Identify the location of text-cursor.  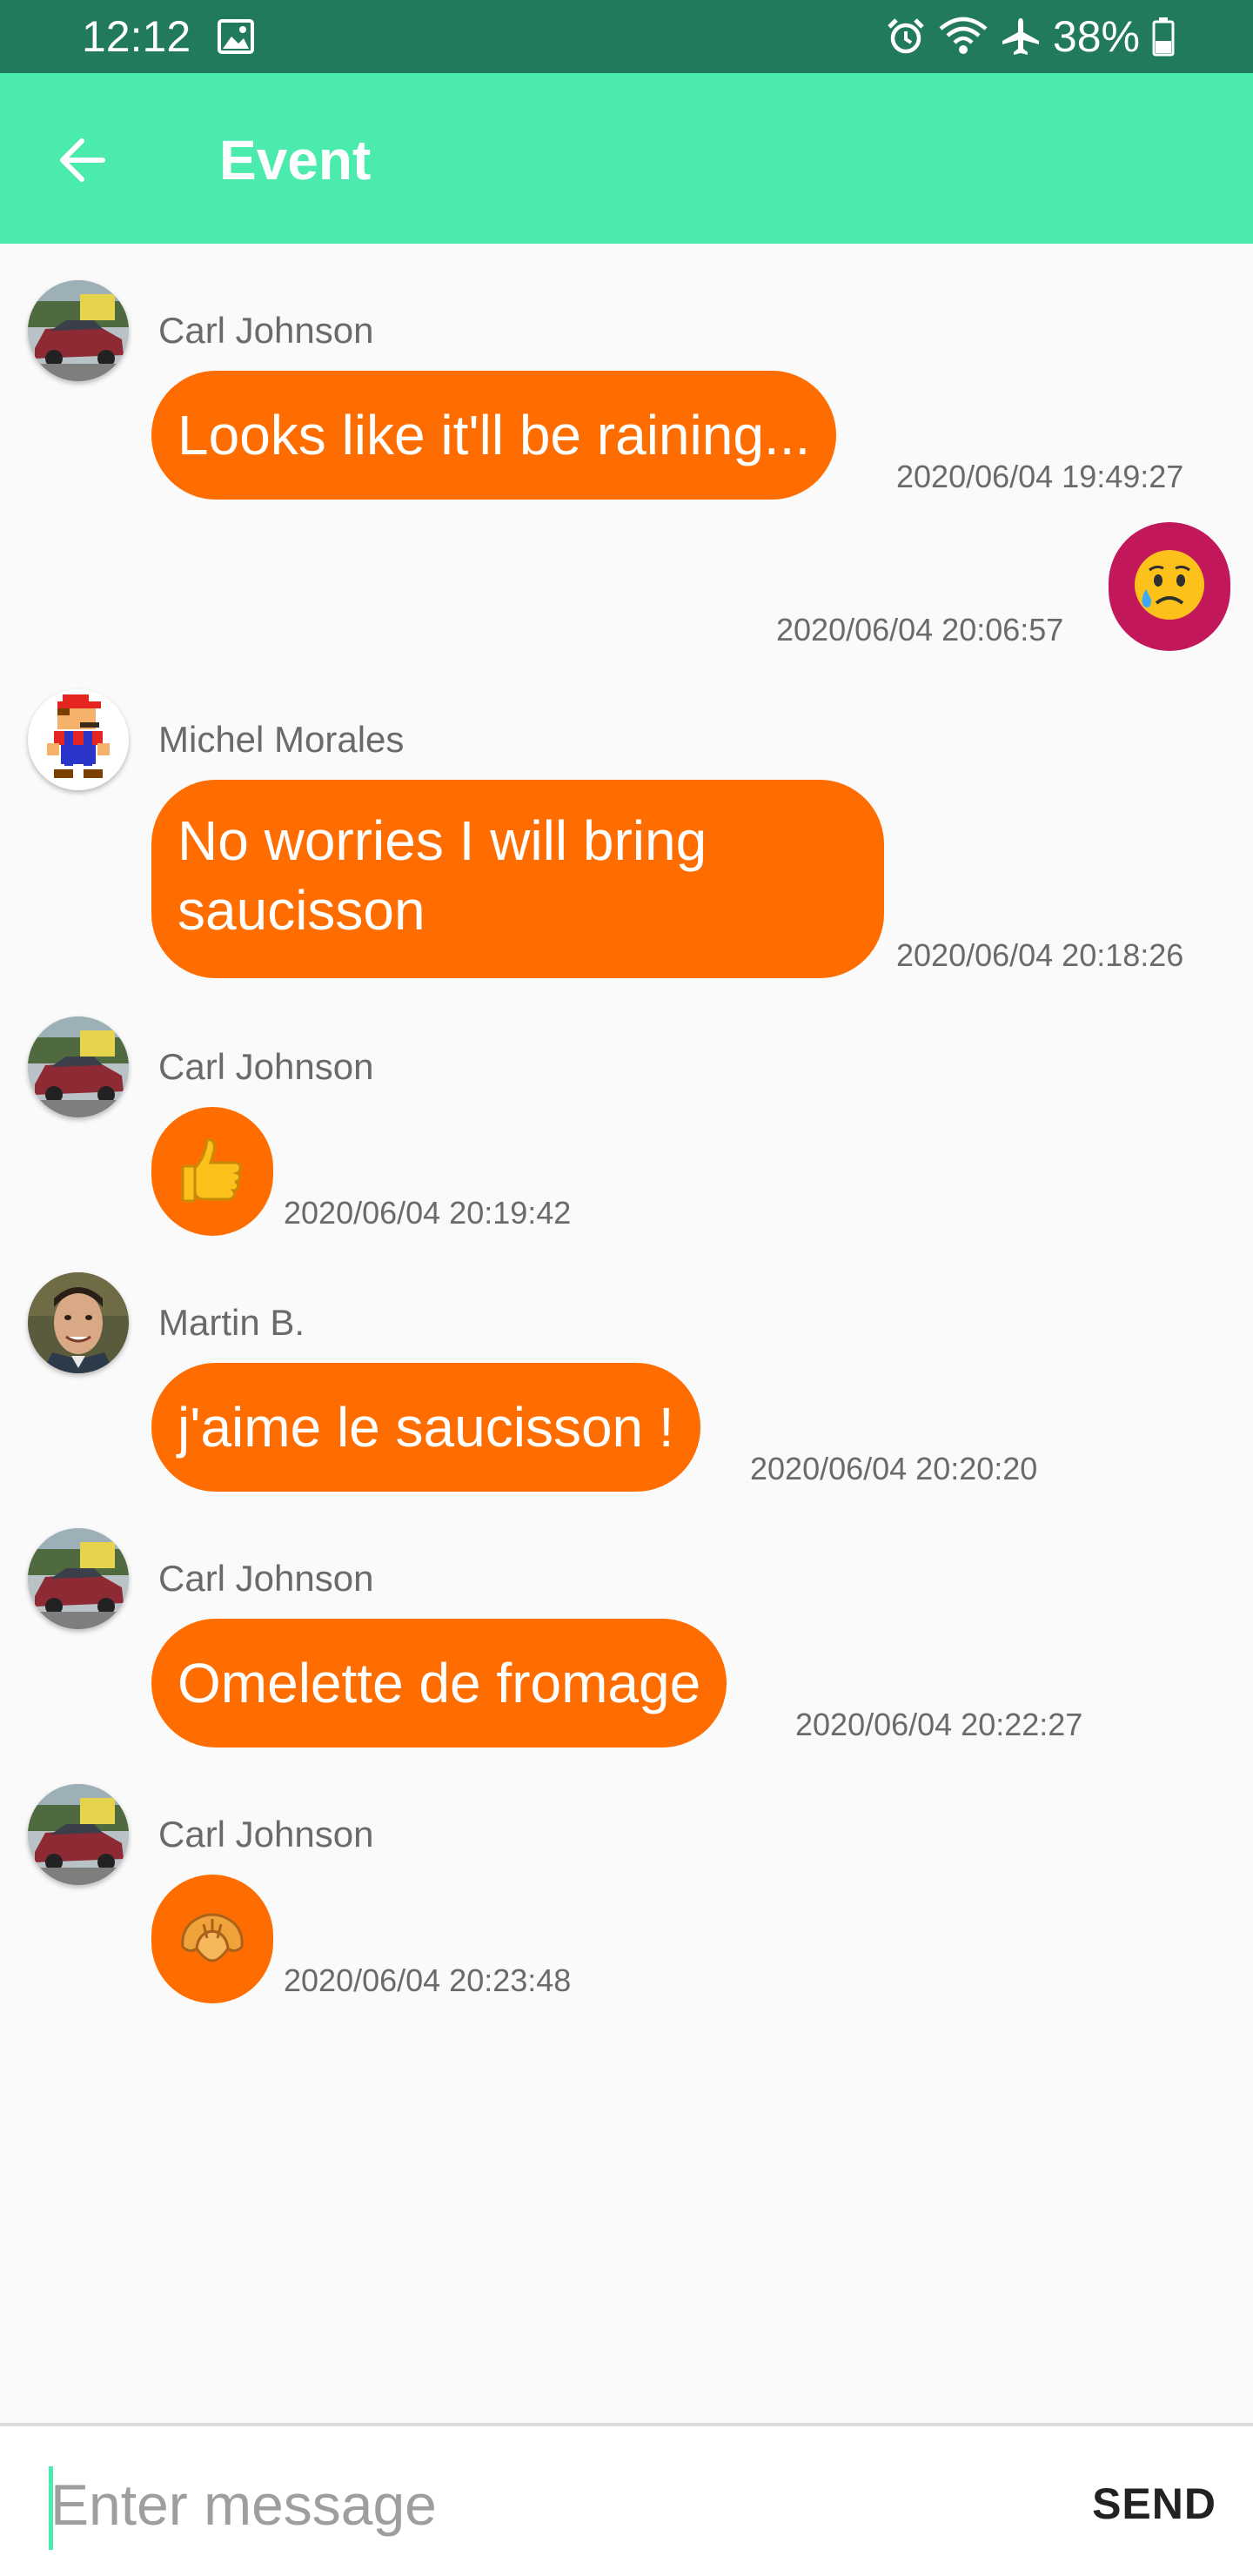
(51, 2508).